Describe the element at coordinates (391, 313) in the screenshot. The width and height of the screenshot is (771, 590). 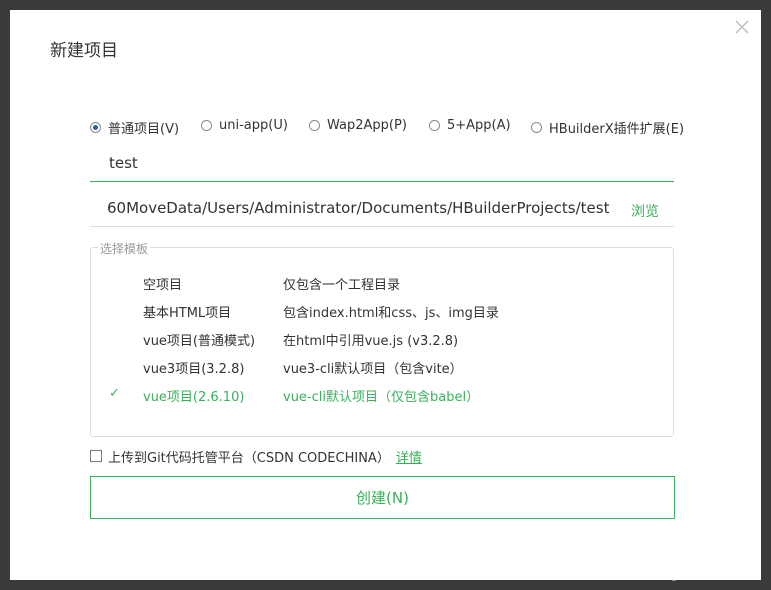
I see `template-desc: 包含index.html和css、js、img目录` at that location.